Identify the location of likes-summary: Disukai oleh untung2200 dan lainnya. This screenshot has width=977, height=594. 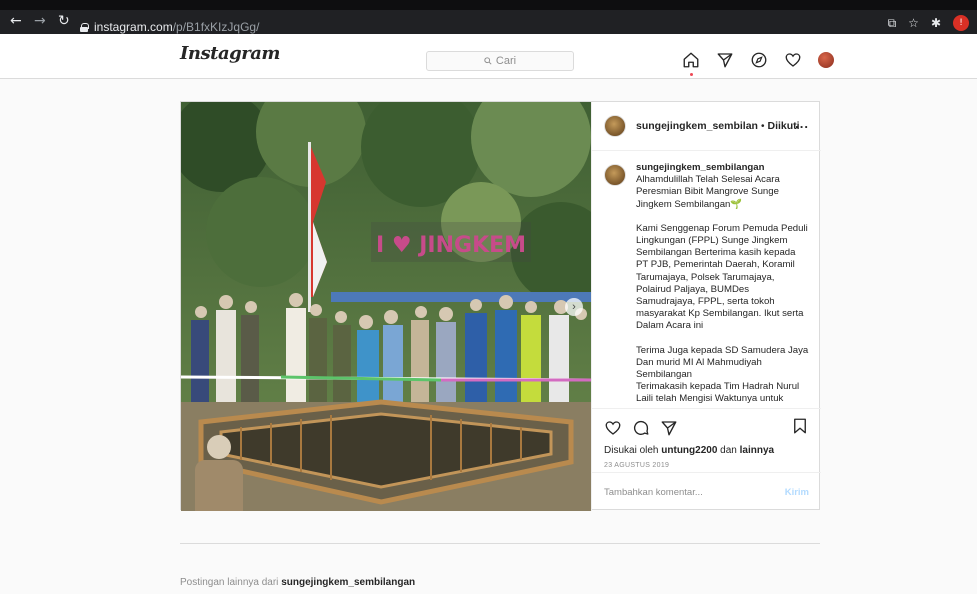
(706, 450).